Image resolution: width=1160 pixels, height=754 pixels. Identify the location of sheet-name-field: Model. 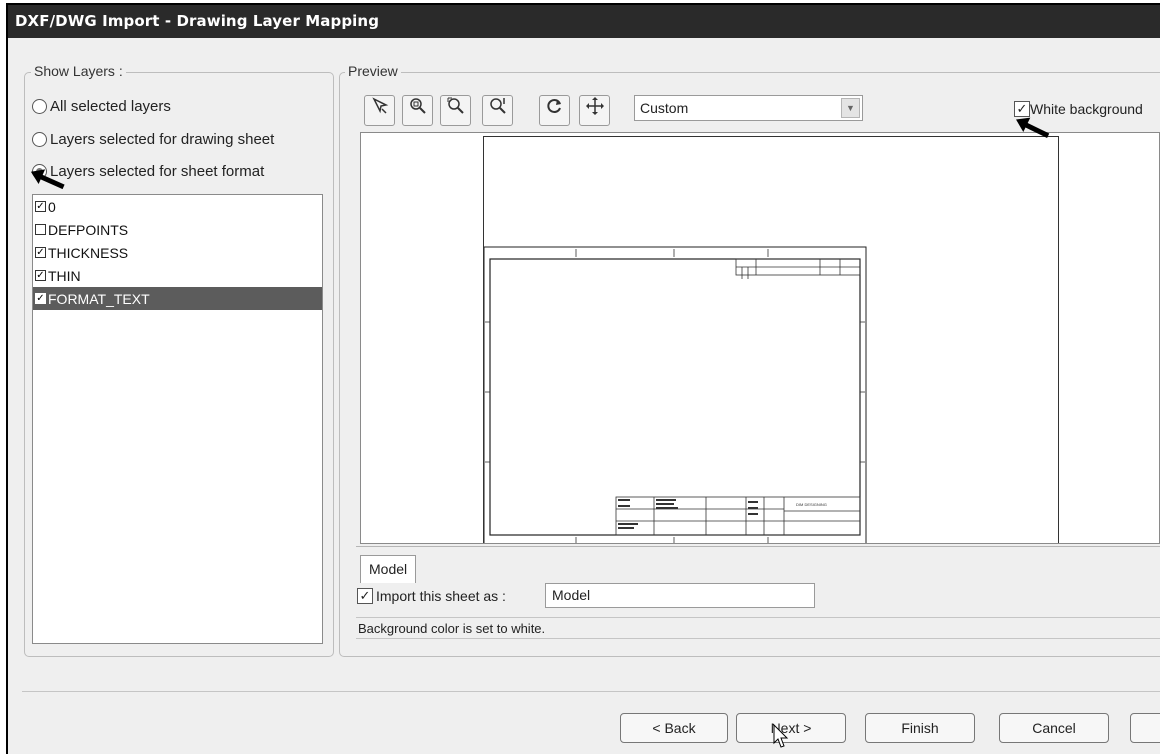
(680, 595).